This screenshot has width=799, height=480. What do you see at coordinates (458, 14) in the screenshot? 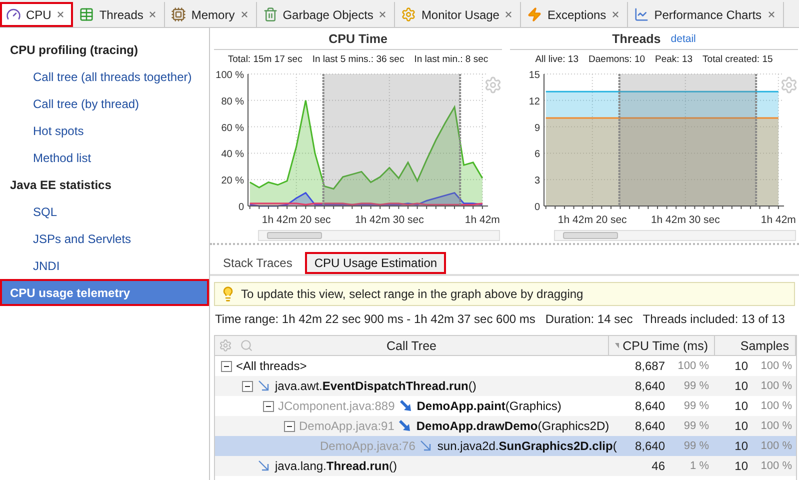
I see `tab: Monitor Usage` at bounding box center [458, 14].